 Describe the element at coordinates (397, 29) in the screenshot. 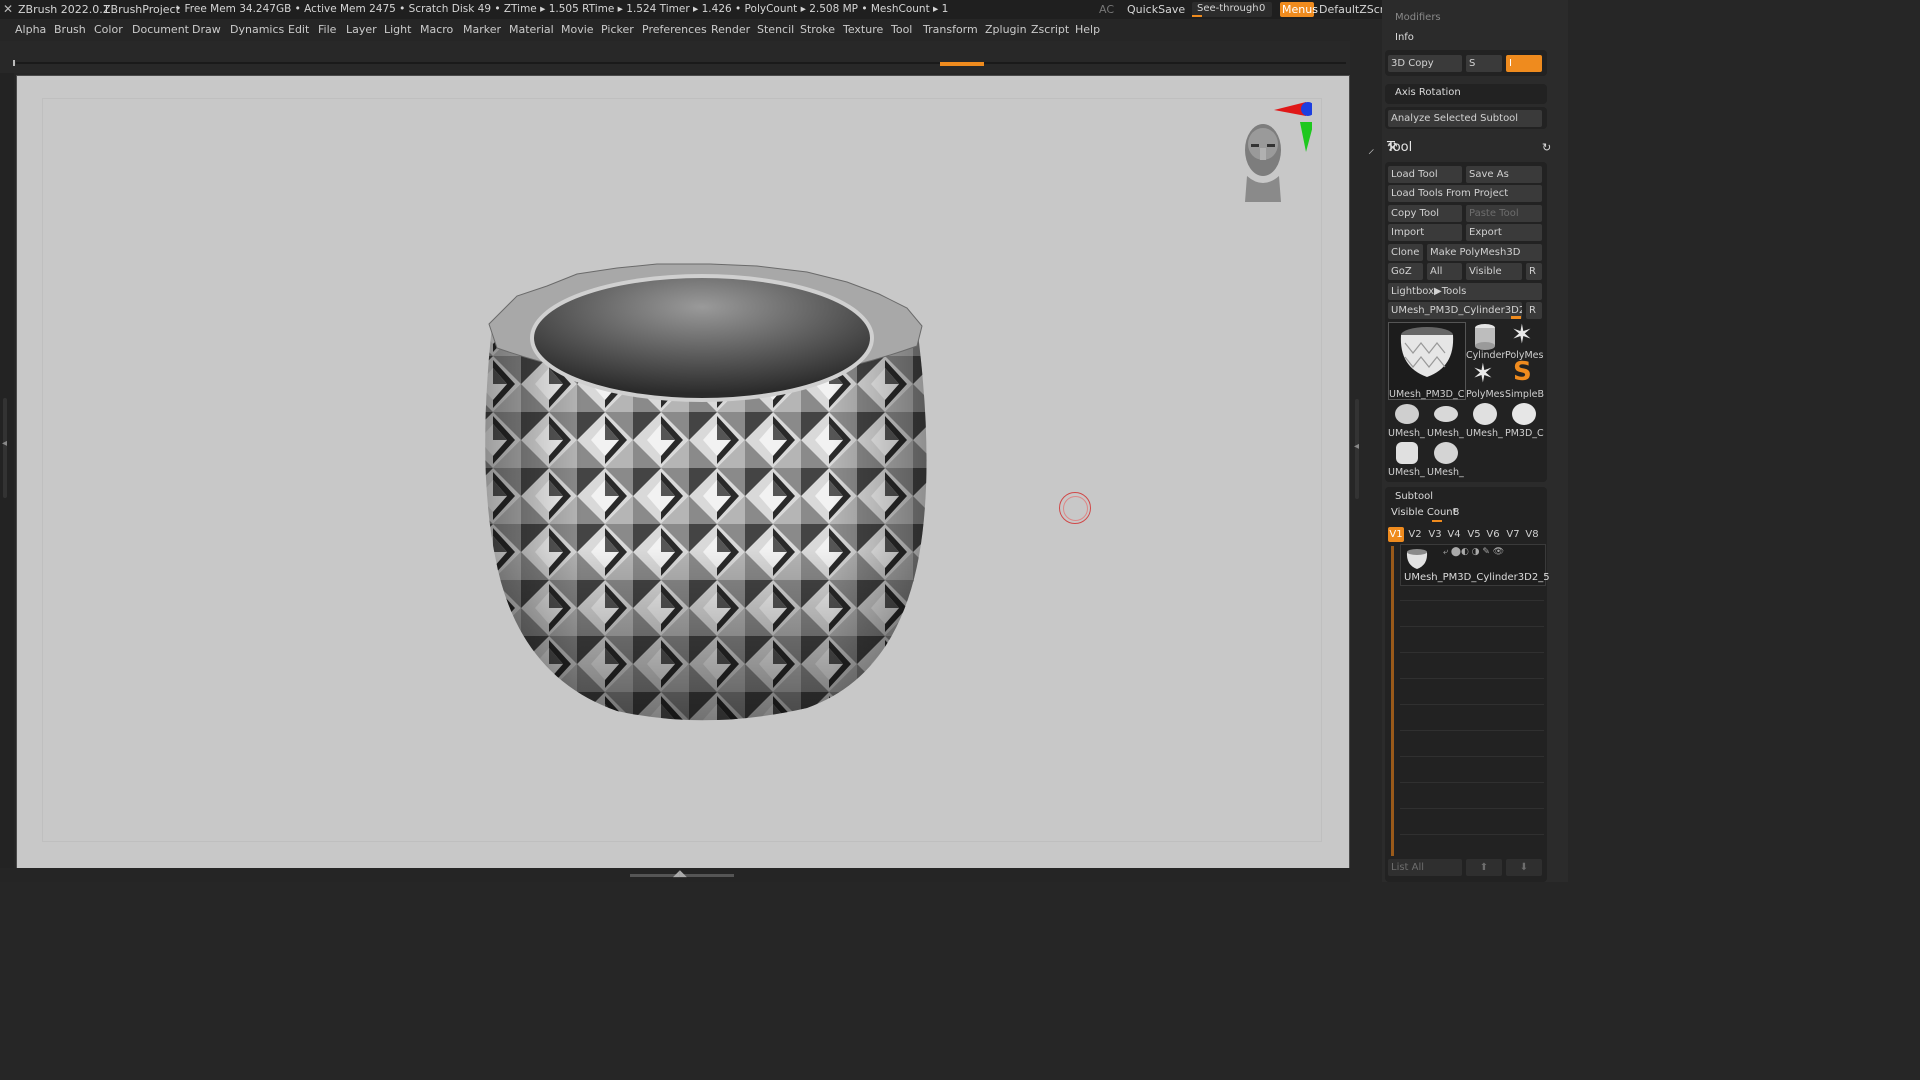

I see `menu-light: Light` at that location.